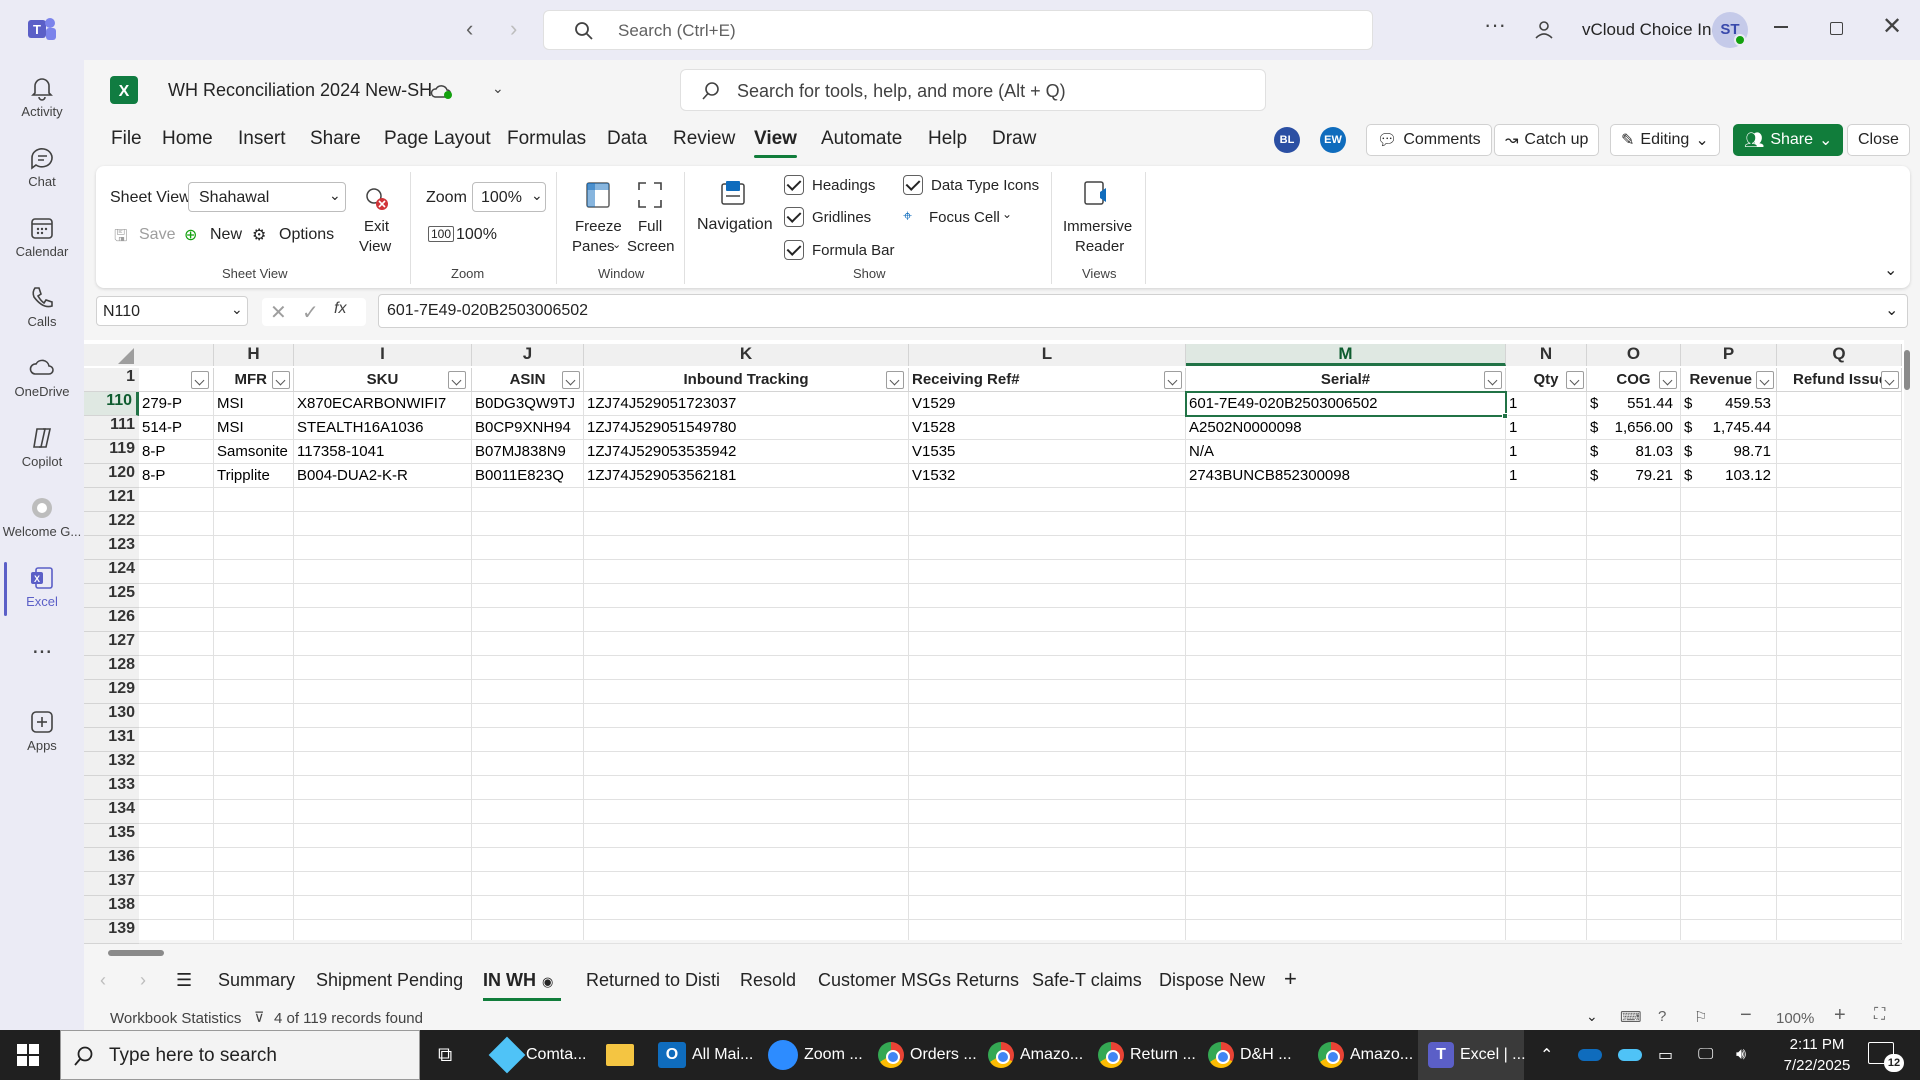  What do you see at coordinates (1642, 476) in the screenshot?
I see `cell-o: 79.21` at bounding box center [1642, 476].